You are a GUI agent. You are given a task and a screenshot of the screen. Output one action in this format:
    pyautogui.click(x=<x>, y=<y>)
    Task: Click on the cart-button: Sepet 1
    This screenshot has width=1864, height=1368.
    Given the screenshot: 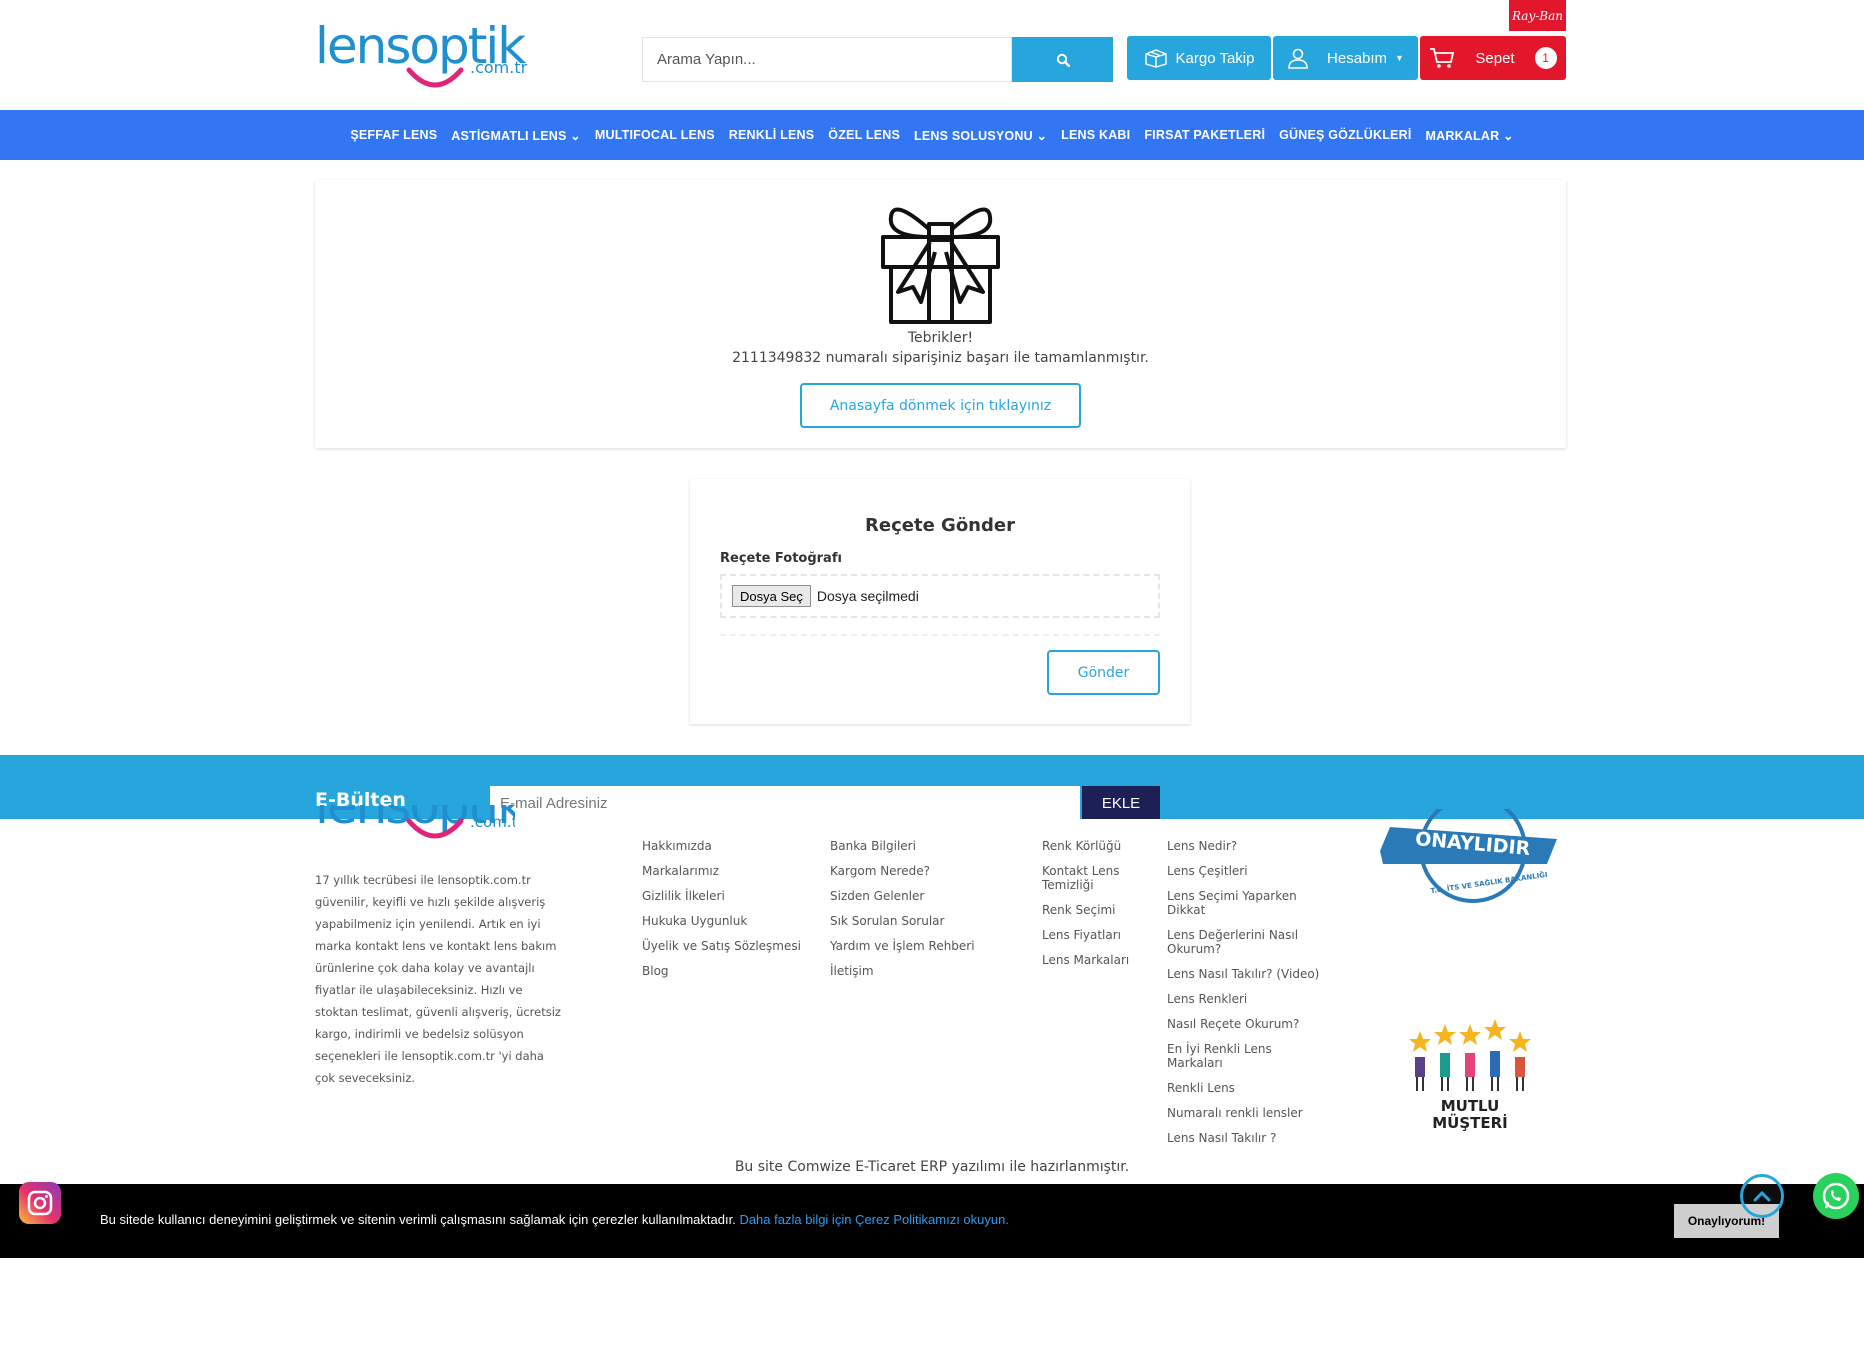 What is the action you would take?
    pyautogui.click(x=1493, y=58)
    